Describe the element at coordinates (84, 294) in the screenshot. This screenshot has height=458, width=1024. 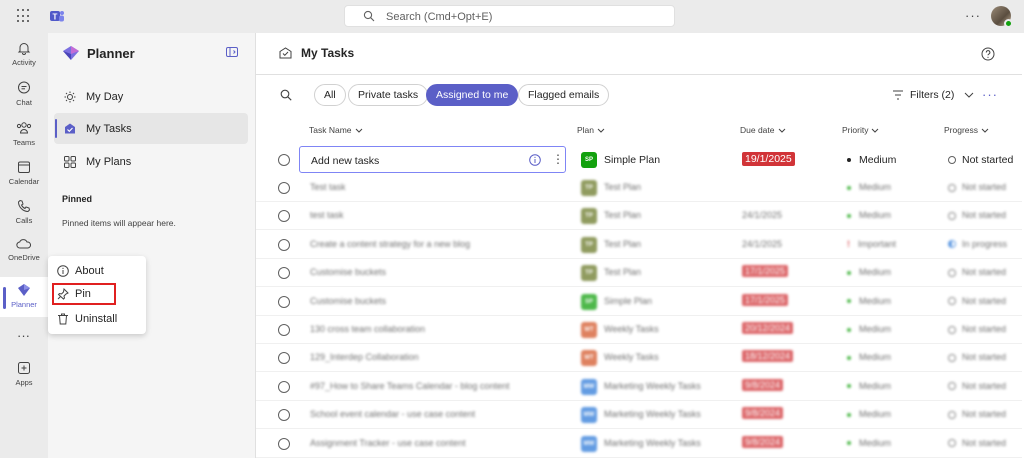
I see `menu-item-pin: Pin` at that location.